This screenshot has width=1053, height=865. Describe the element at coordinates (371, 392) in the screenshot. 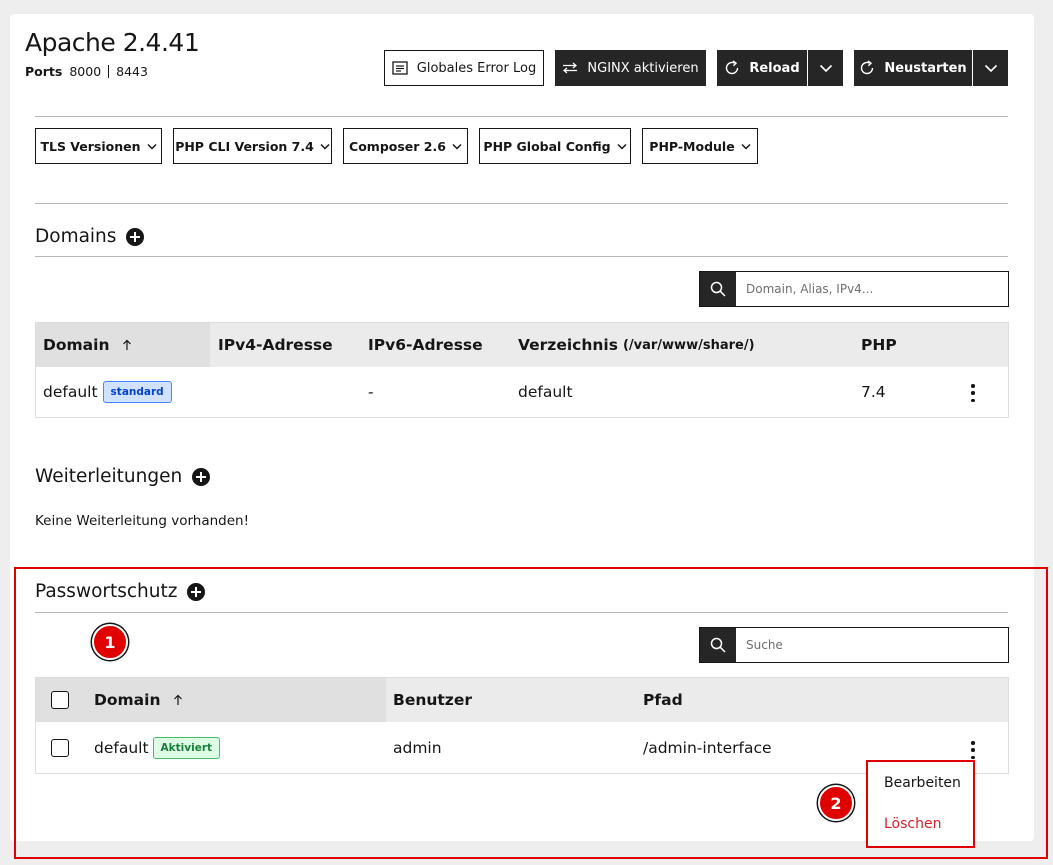

I see `ipv6-cell: -` at that location.